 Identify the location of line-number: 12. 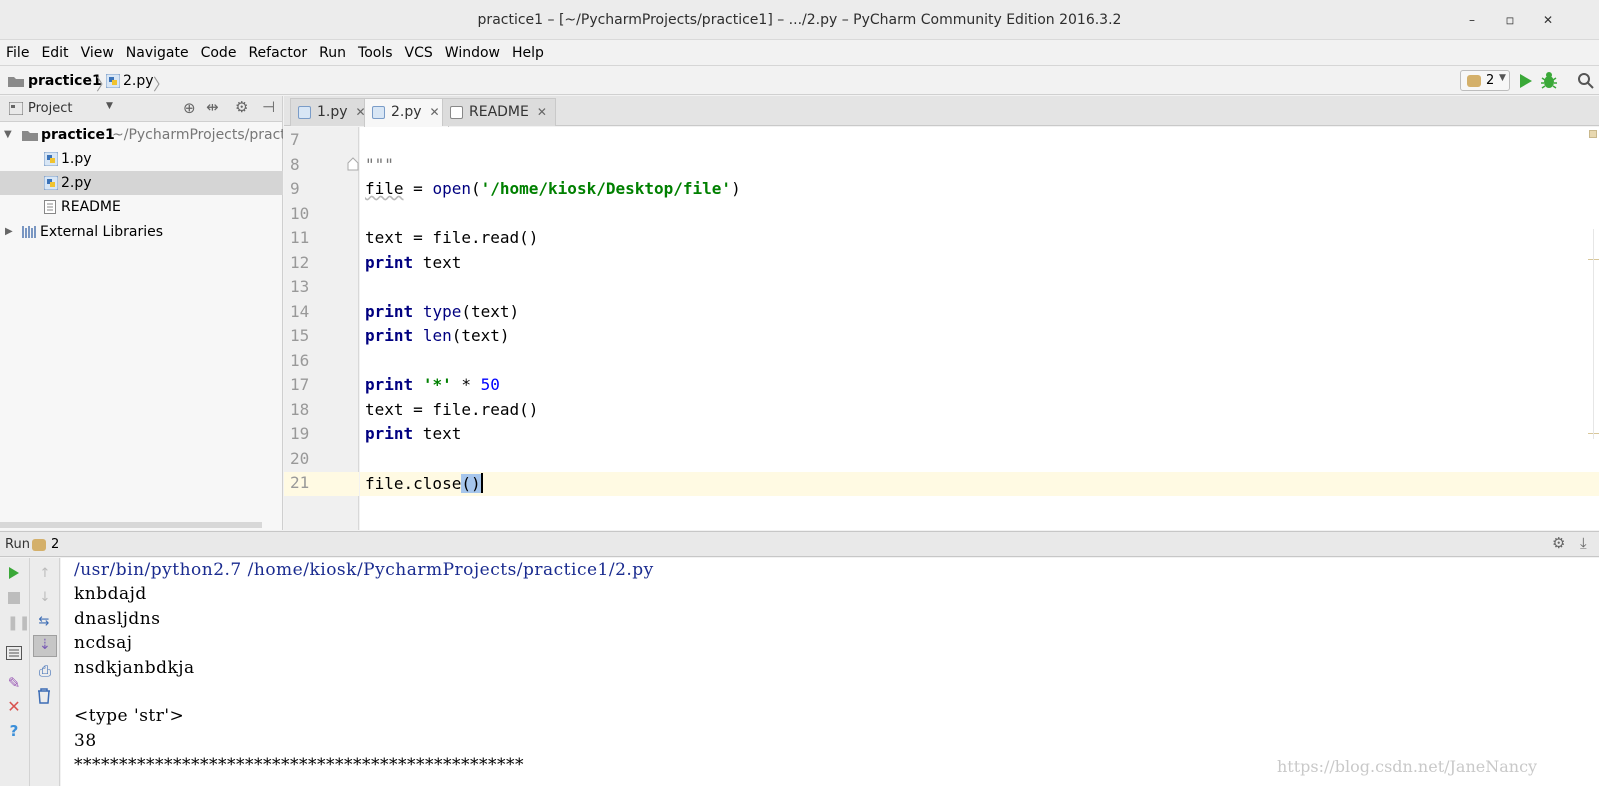
(300, 262).